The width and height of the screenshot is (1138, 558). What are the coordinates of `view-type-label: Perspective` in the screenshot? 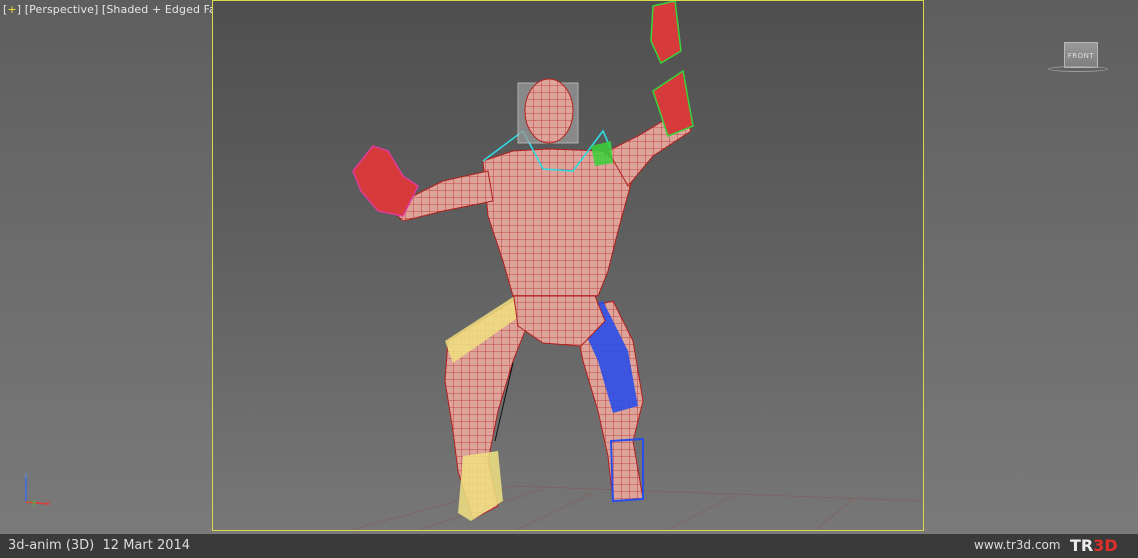 It's located at (61, 9).